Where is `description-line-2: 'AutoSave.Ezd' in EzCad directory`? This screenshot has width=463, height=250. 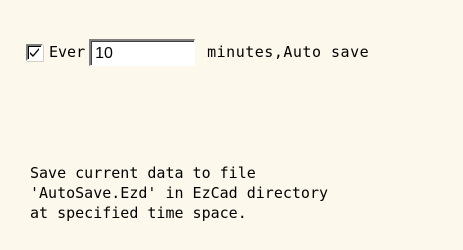
description-line-2: 'AutoSave.Ezd' in EzCad directory is located at coordinates (179, 193).